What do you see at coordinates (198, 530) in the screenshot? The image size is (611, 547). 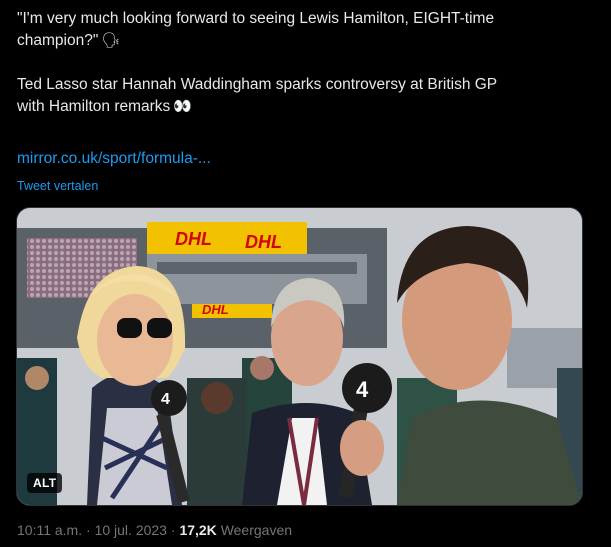 I see `views-count: 17,2K` at bounding box center [198, 530].